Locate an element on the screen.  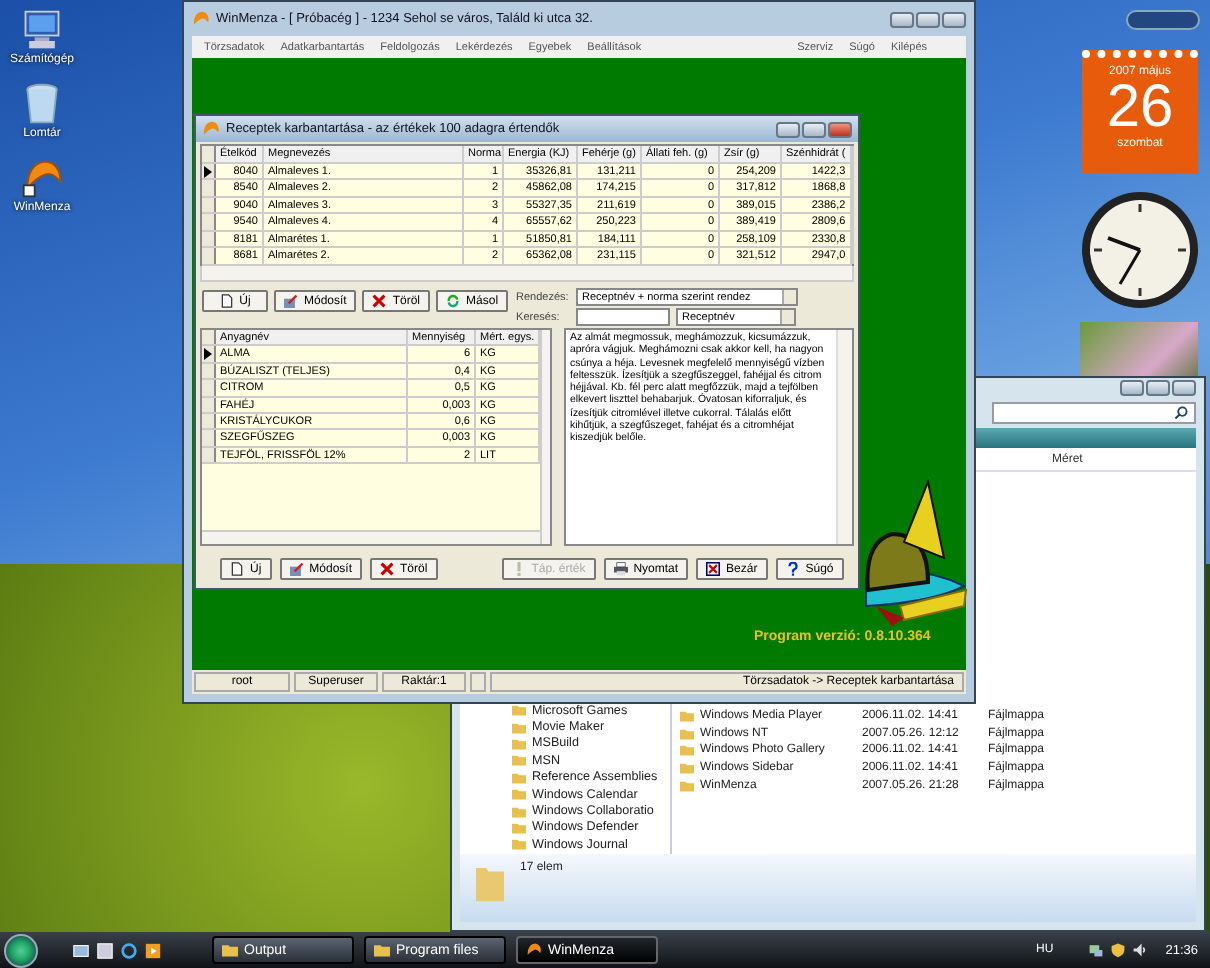
question-mark-icon is located at coordinates (792, 569).